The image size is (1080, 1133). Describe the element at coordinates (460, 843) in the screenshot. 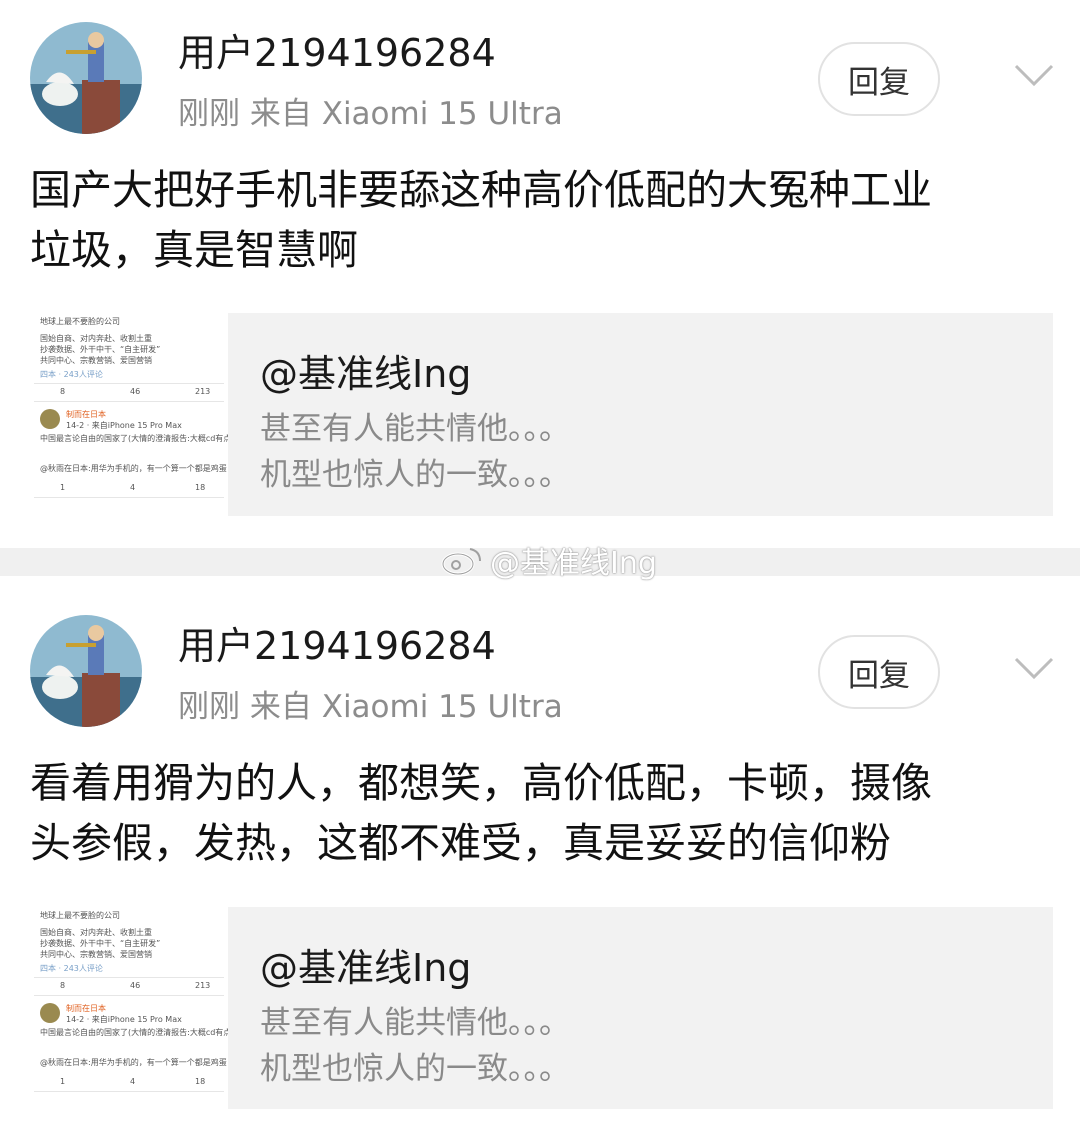

I see `comment-text-line: 头参假，发热，这都不难受，真是妥妥的信仰粉` at that location.